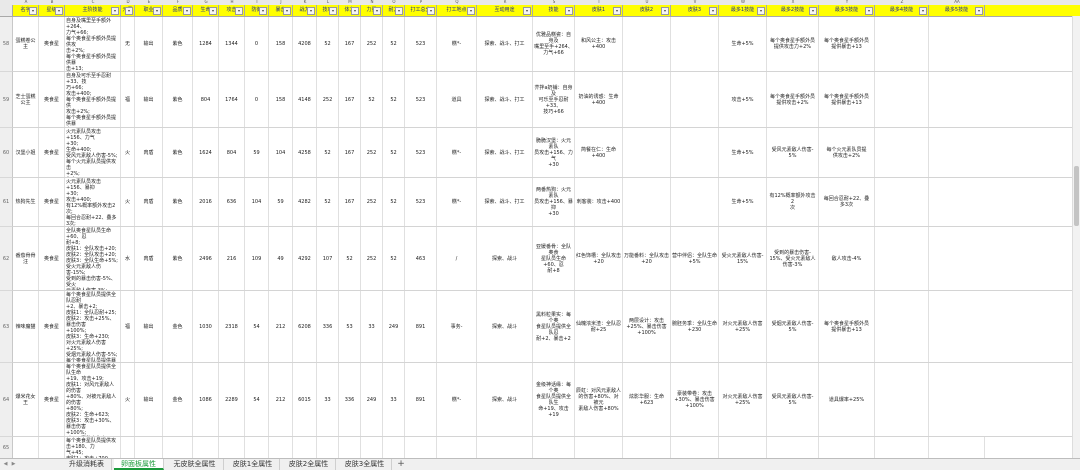 The height and width of the screenshot is (470, 1080). Describe the element at coordinates (457, 258) in the screenshot. I see `table-cell: /` at that location.